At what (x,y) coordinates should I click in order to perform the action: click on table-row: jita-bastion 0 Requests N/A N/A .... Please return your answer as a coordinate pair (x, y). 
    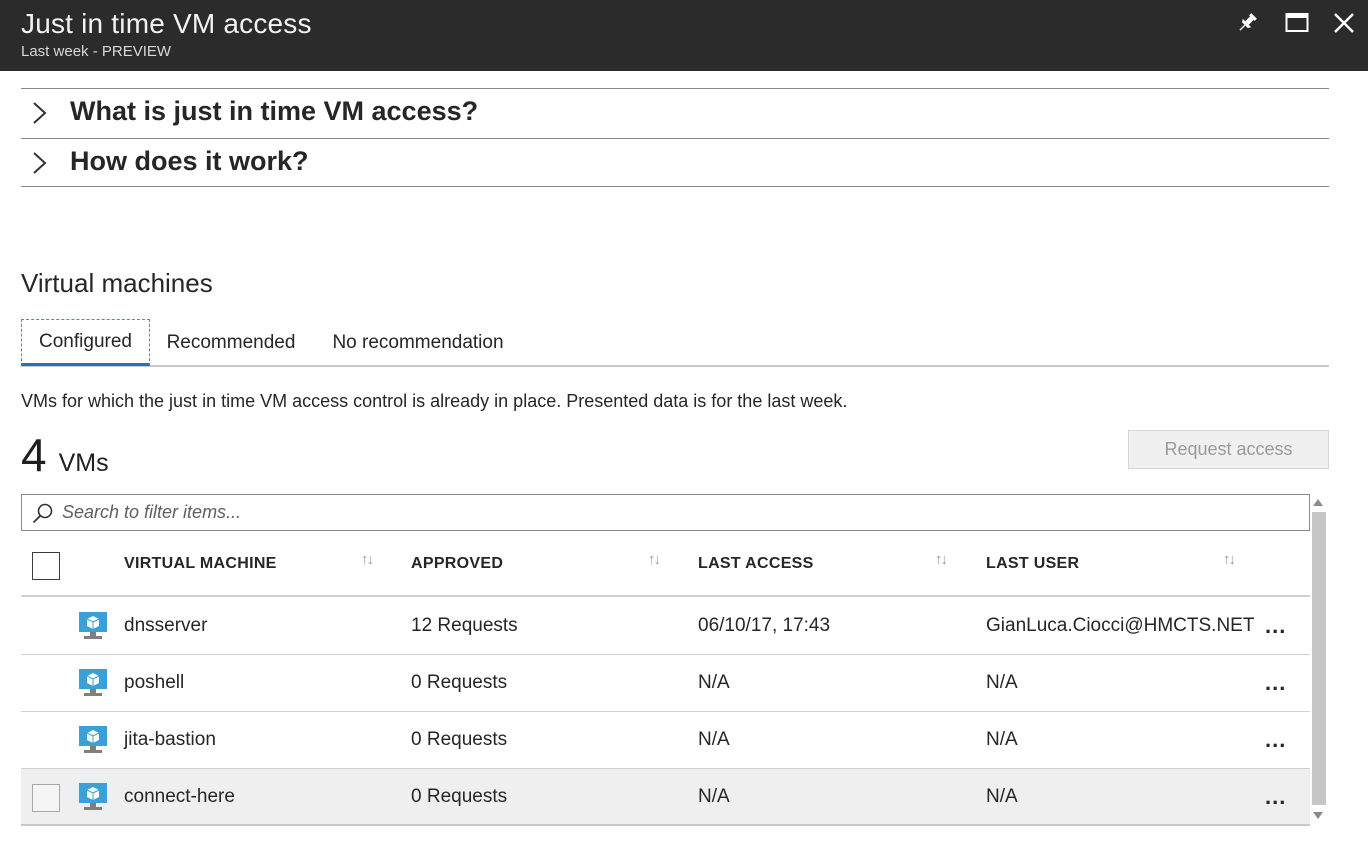
    Looking at the image, I should click on (665, 740).